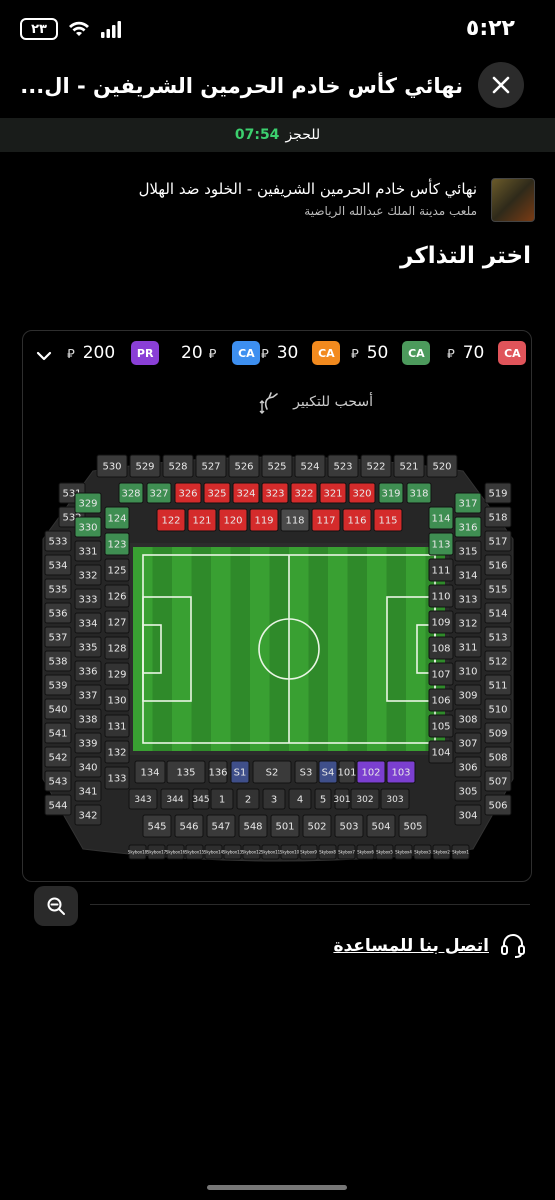 The width and height of the screenshot is (555, 1200). I want to click on svg-text: 513, so click(497, 638).